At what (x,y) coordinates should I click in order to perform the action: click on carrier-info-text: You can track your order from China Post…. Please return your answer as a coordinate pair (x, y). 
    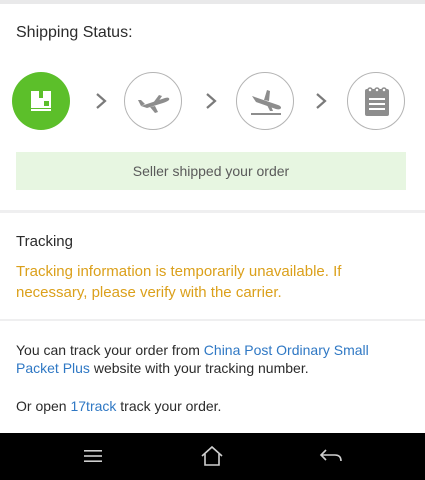
    Looking at the image, I should click on (212, 359).